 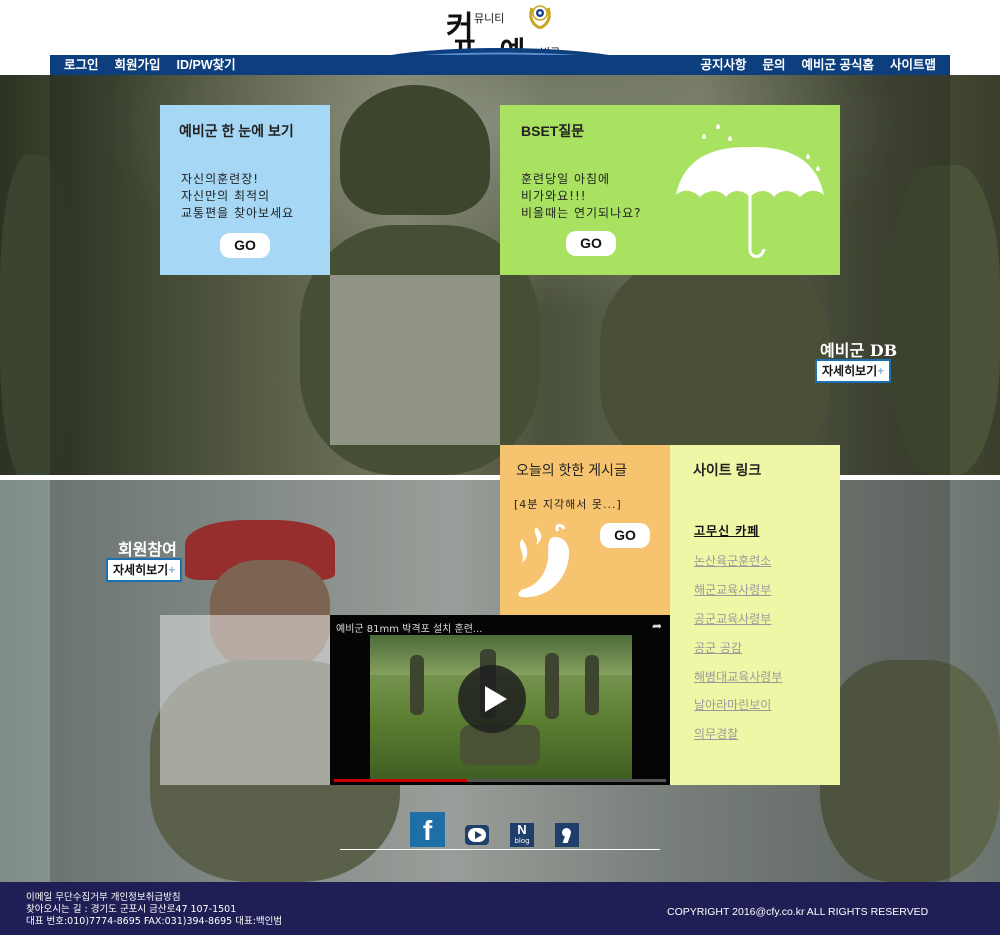 I want to click on site-link-item: 해군교육사령부, so click(x=732, y=589).